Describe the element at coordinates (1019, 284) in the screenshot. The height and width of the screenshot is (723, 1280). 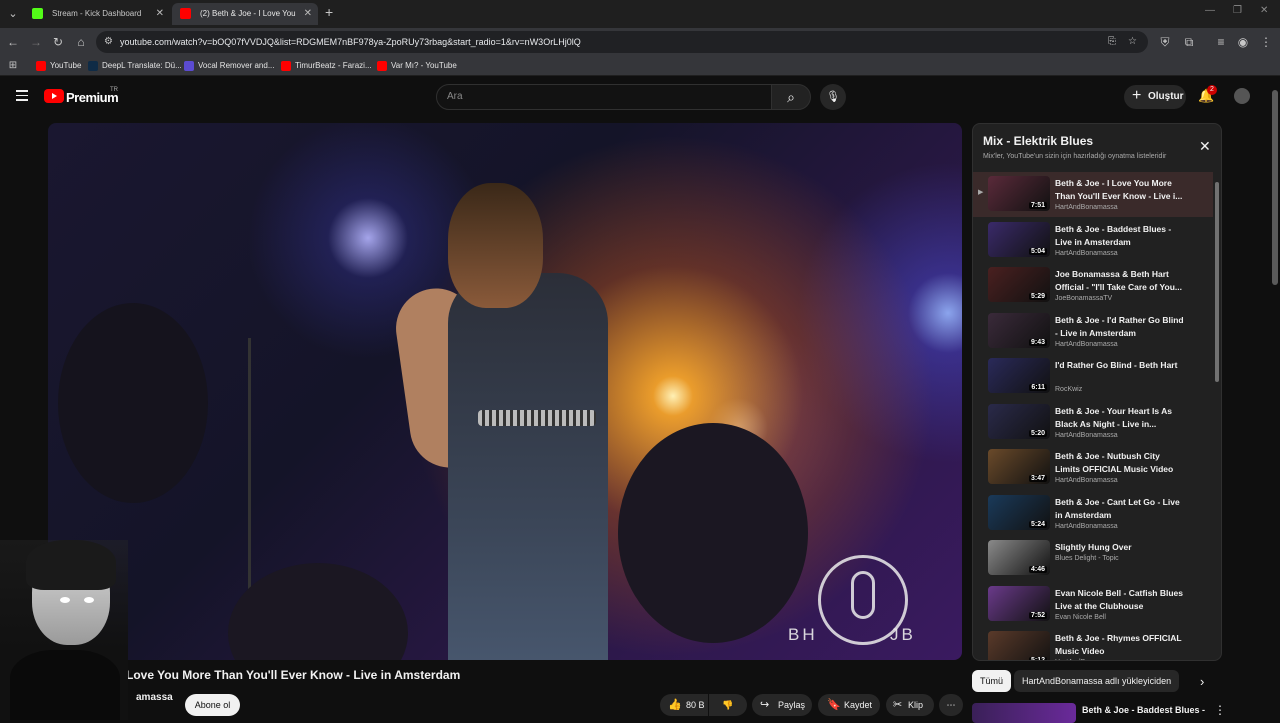
I see `playlist-thumbnail: 5:29` at that location.